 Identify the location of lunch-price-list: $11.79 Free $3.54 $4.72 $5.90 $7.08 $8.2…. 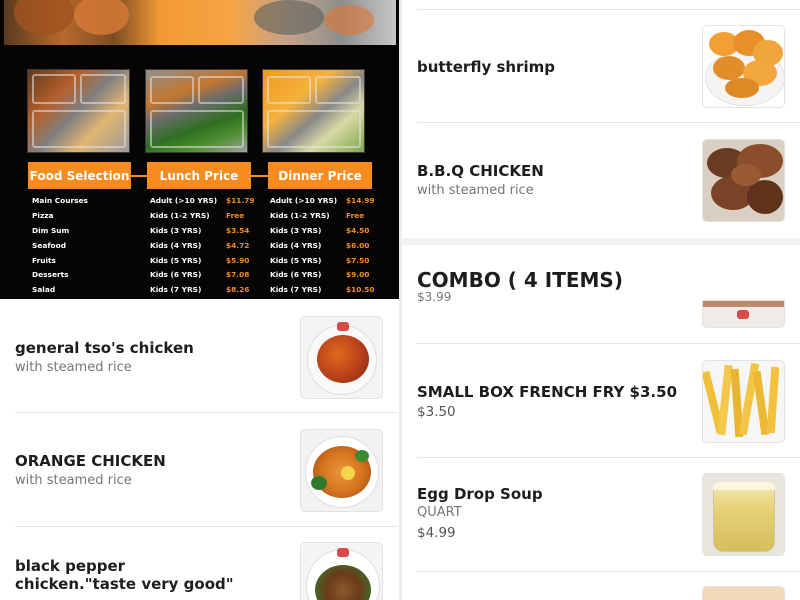
(240, 245).